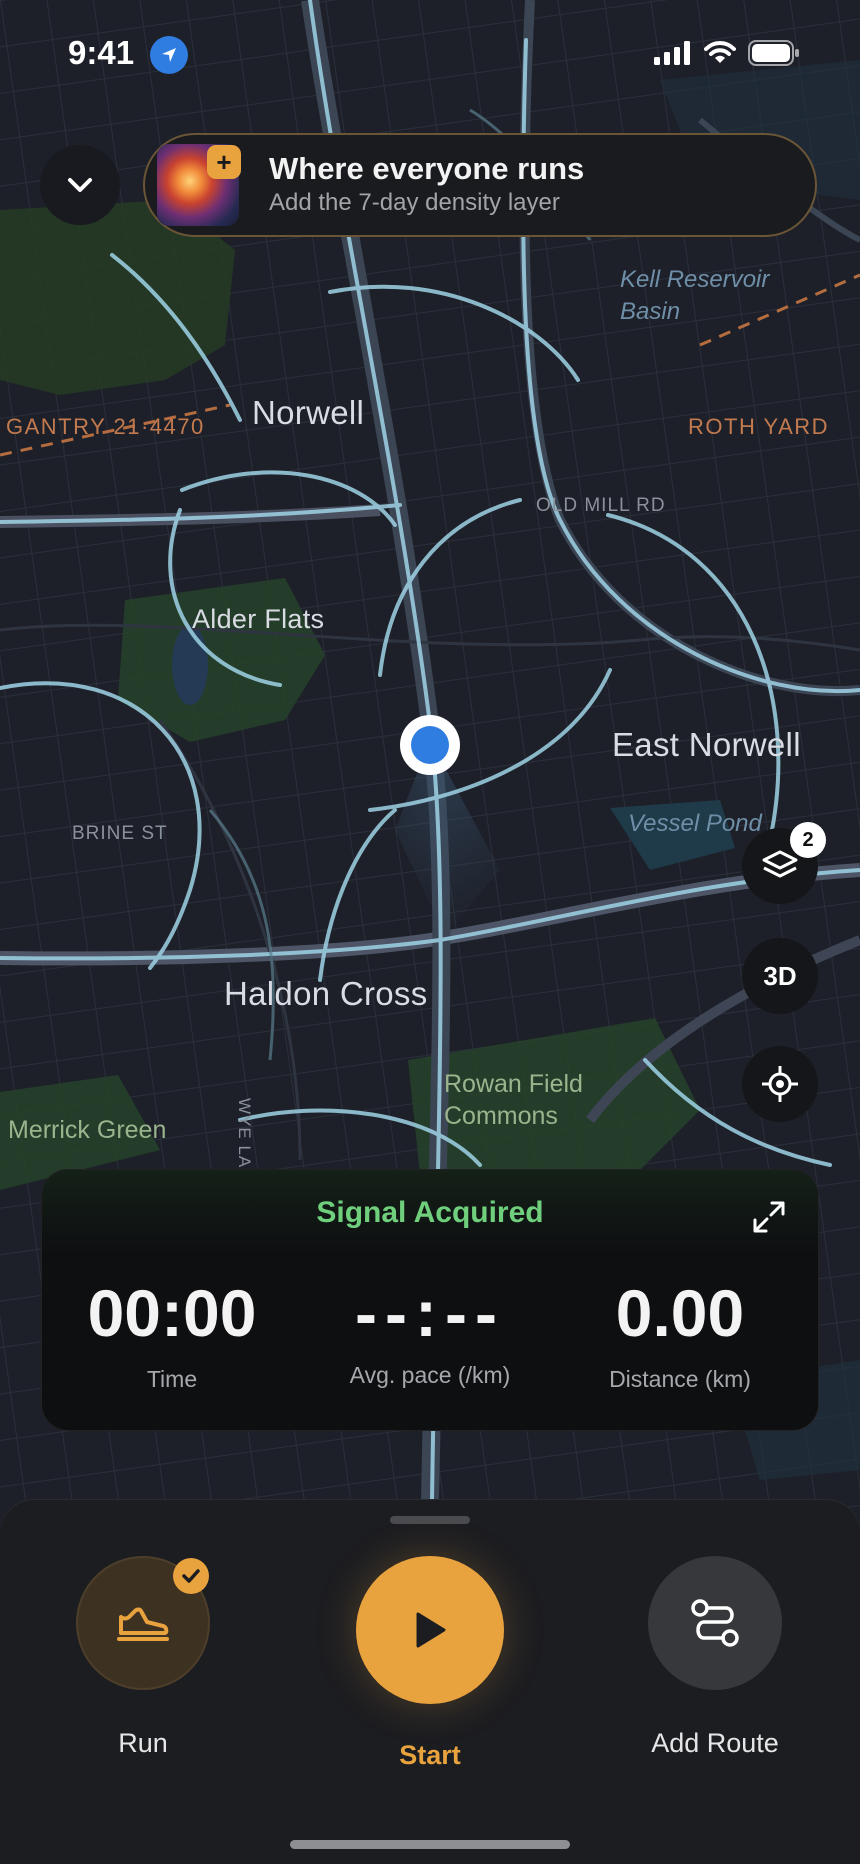 This screenshot has width=860, height=1864. Describe the element at coordinates (773, 53) in the screenshot. I see `battery-icon` at that location.